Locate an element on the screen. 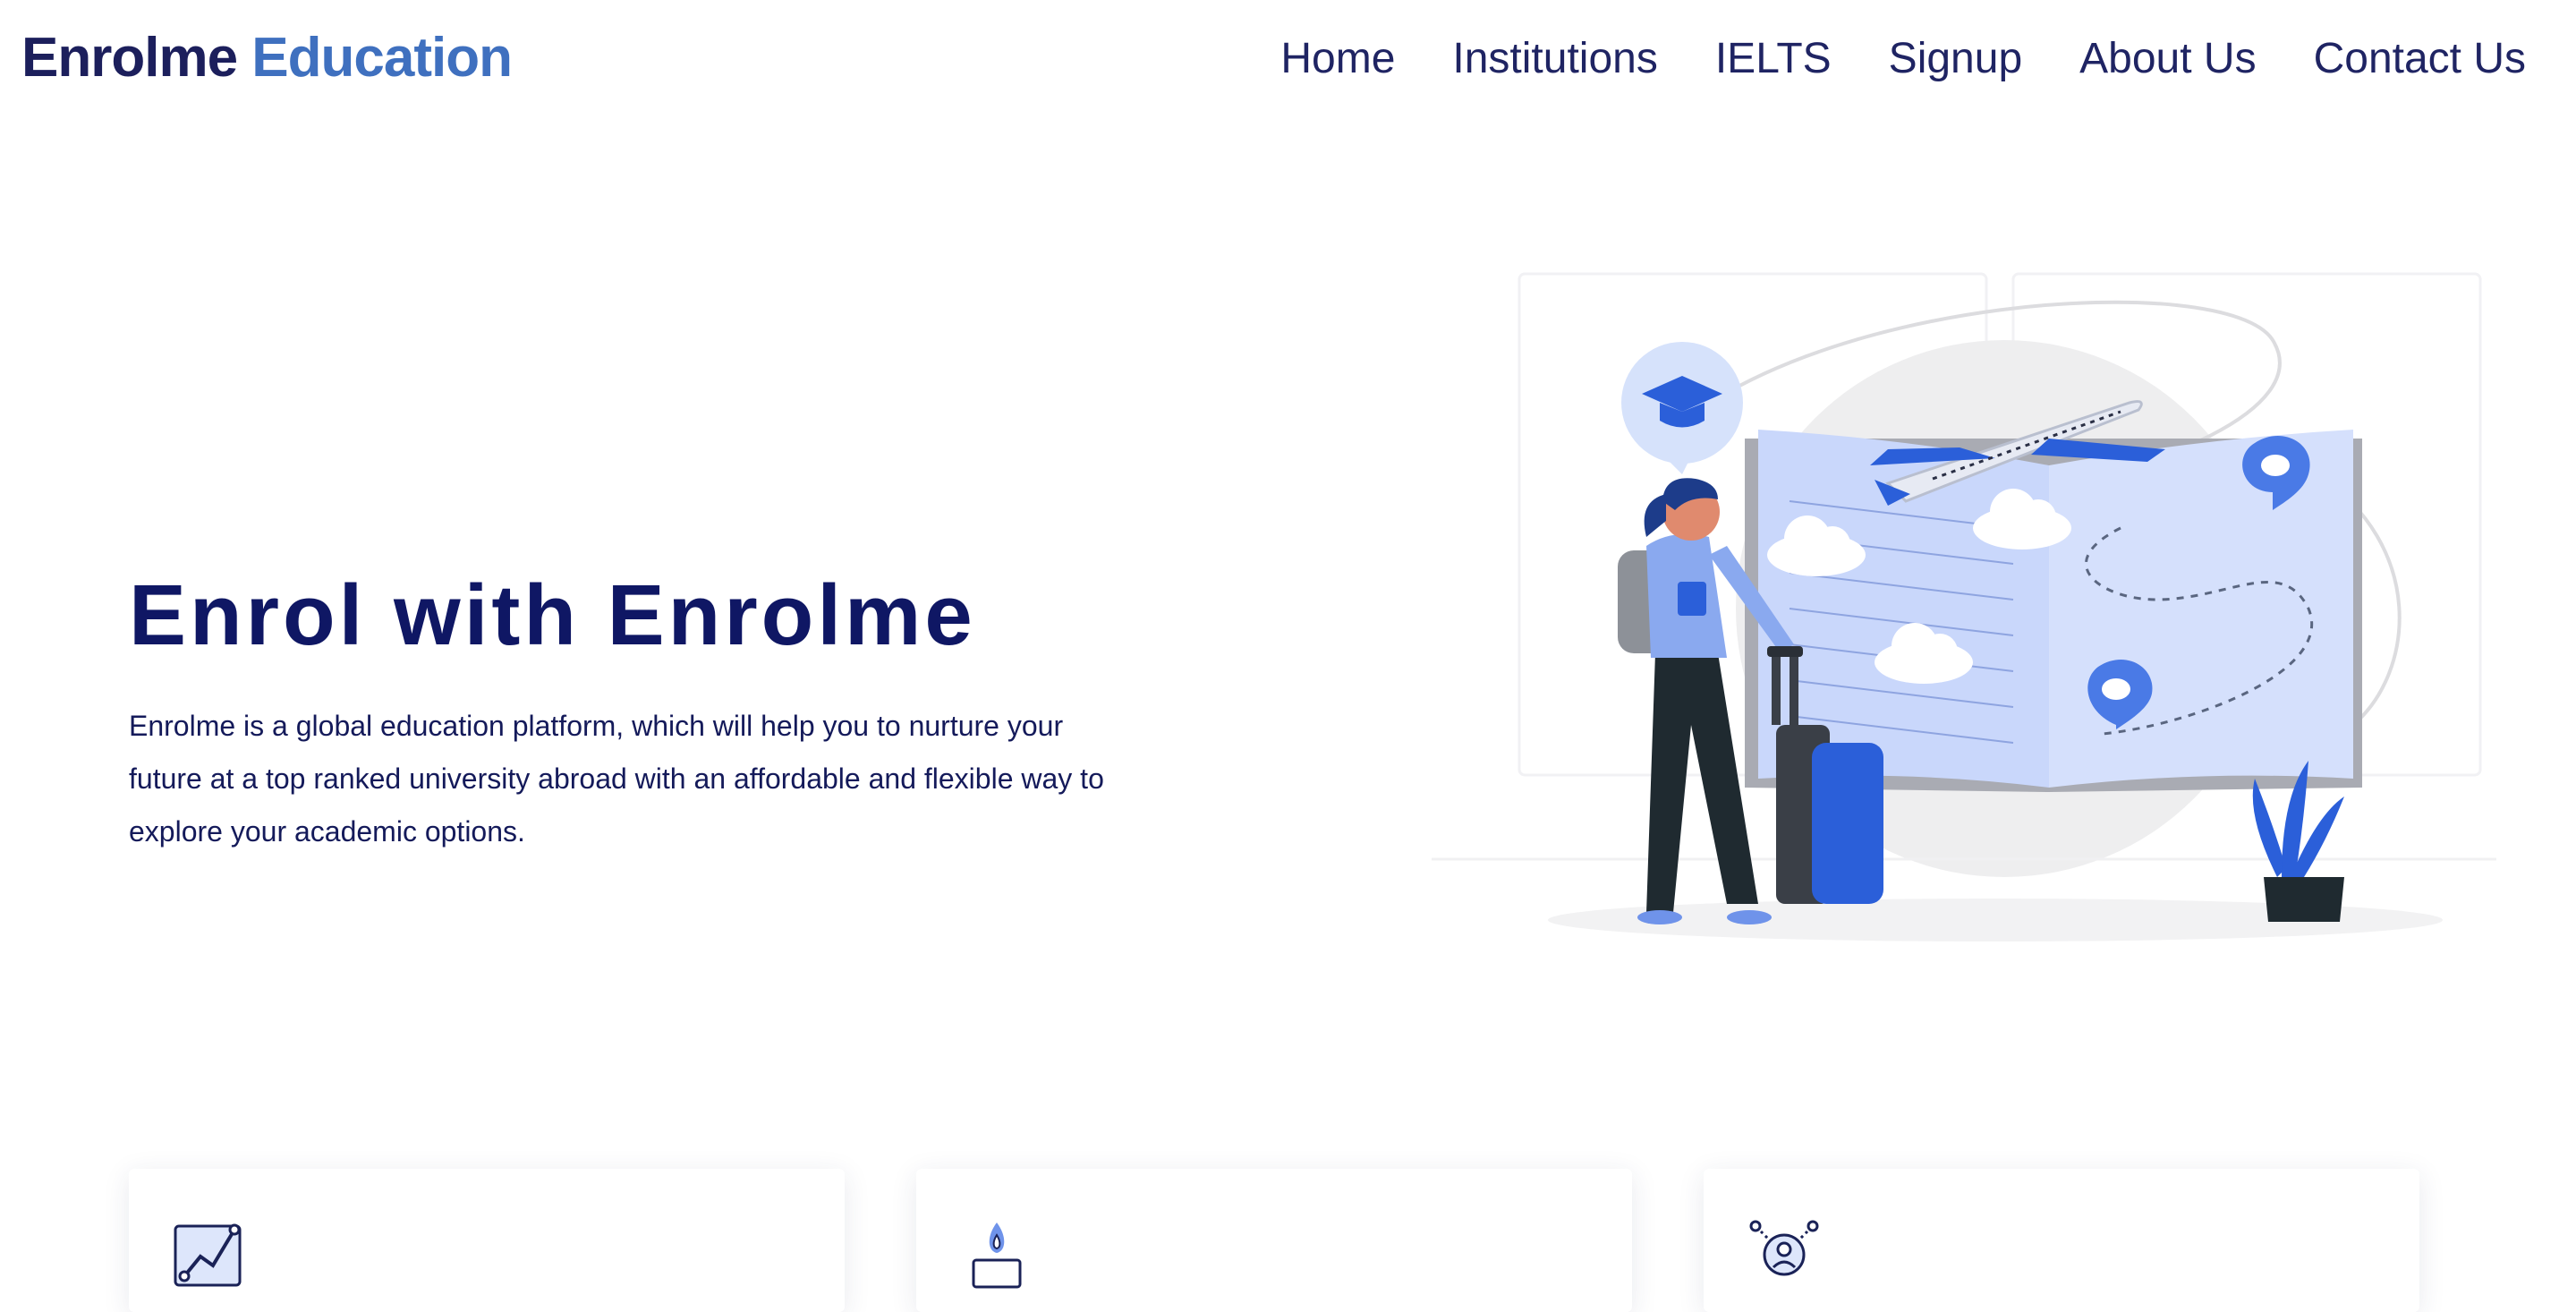 The image size is (2576, 1312). nav-institutions: Institutions is located at coordinates (1554, 59).